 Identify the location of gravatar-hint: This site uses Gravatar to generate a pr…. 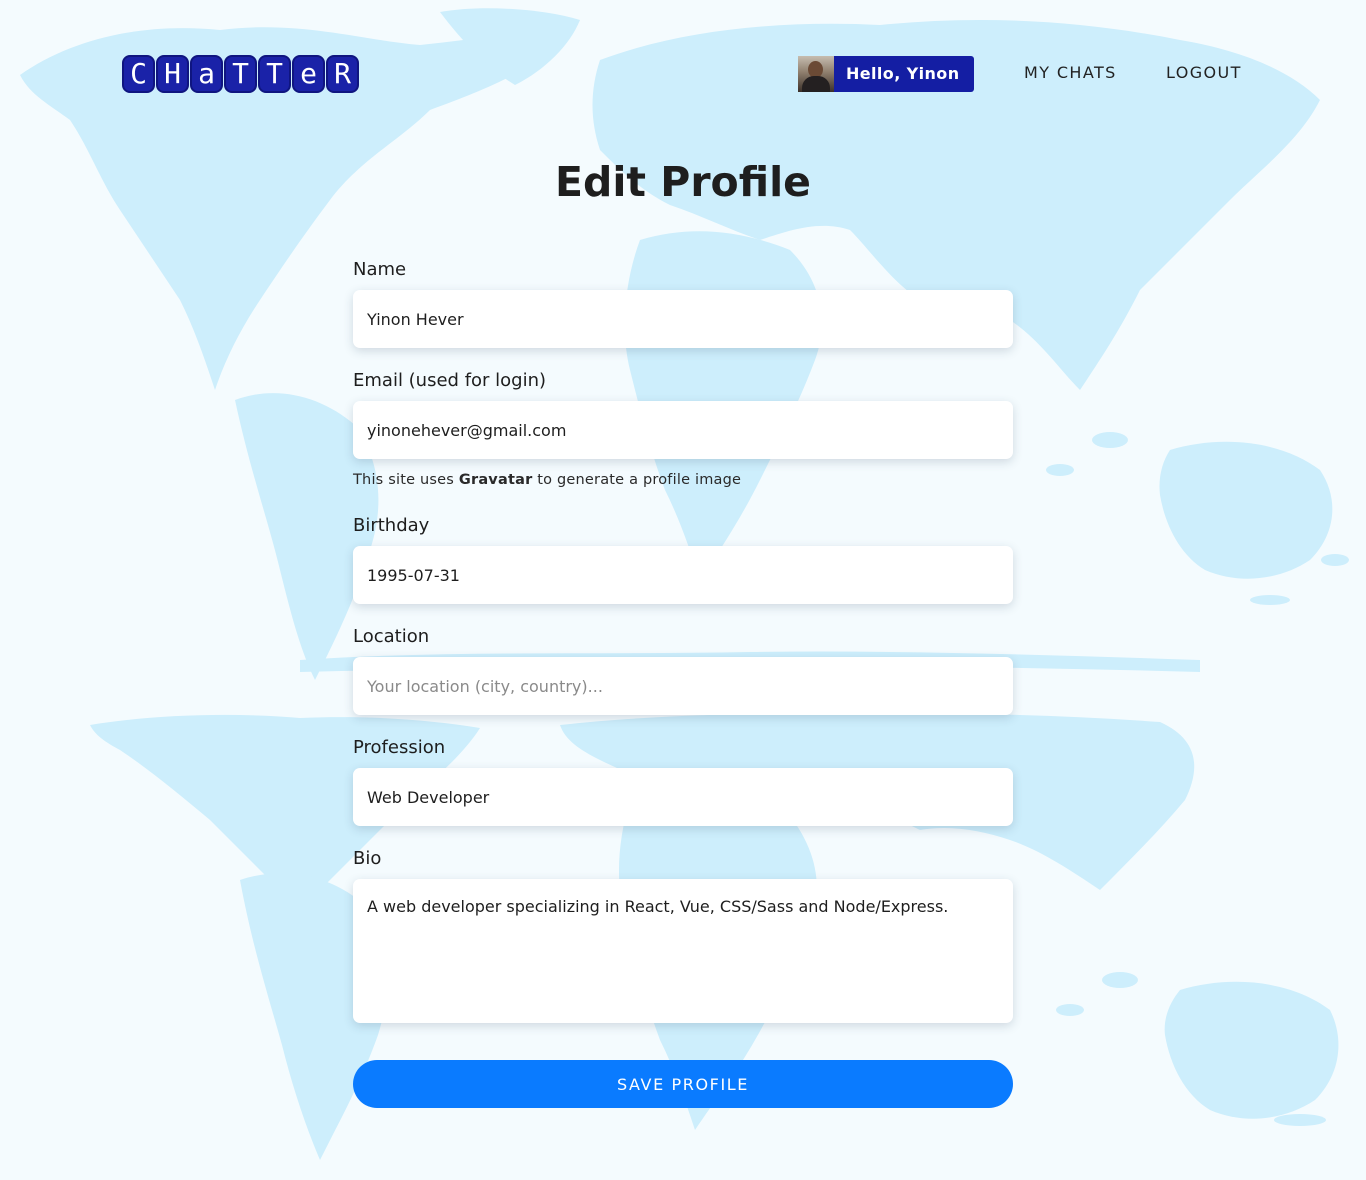
(683, 480).